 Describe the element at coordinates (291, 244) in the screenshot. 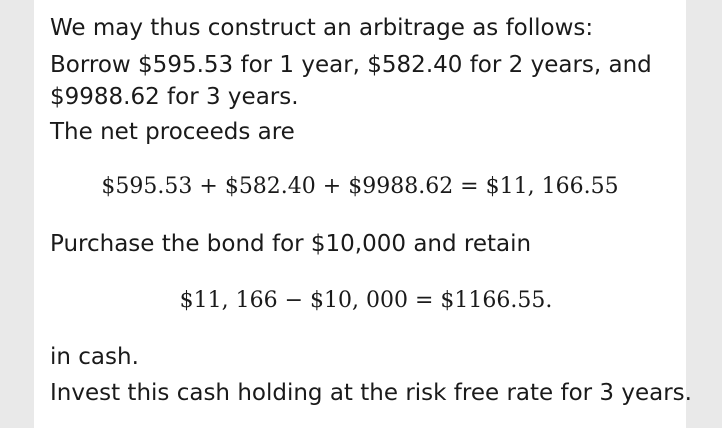

I see `text-line-purchase: Purchase the bond for $10,000 and retain` at that location.